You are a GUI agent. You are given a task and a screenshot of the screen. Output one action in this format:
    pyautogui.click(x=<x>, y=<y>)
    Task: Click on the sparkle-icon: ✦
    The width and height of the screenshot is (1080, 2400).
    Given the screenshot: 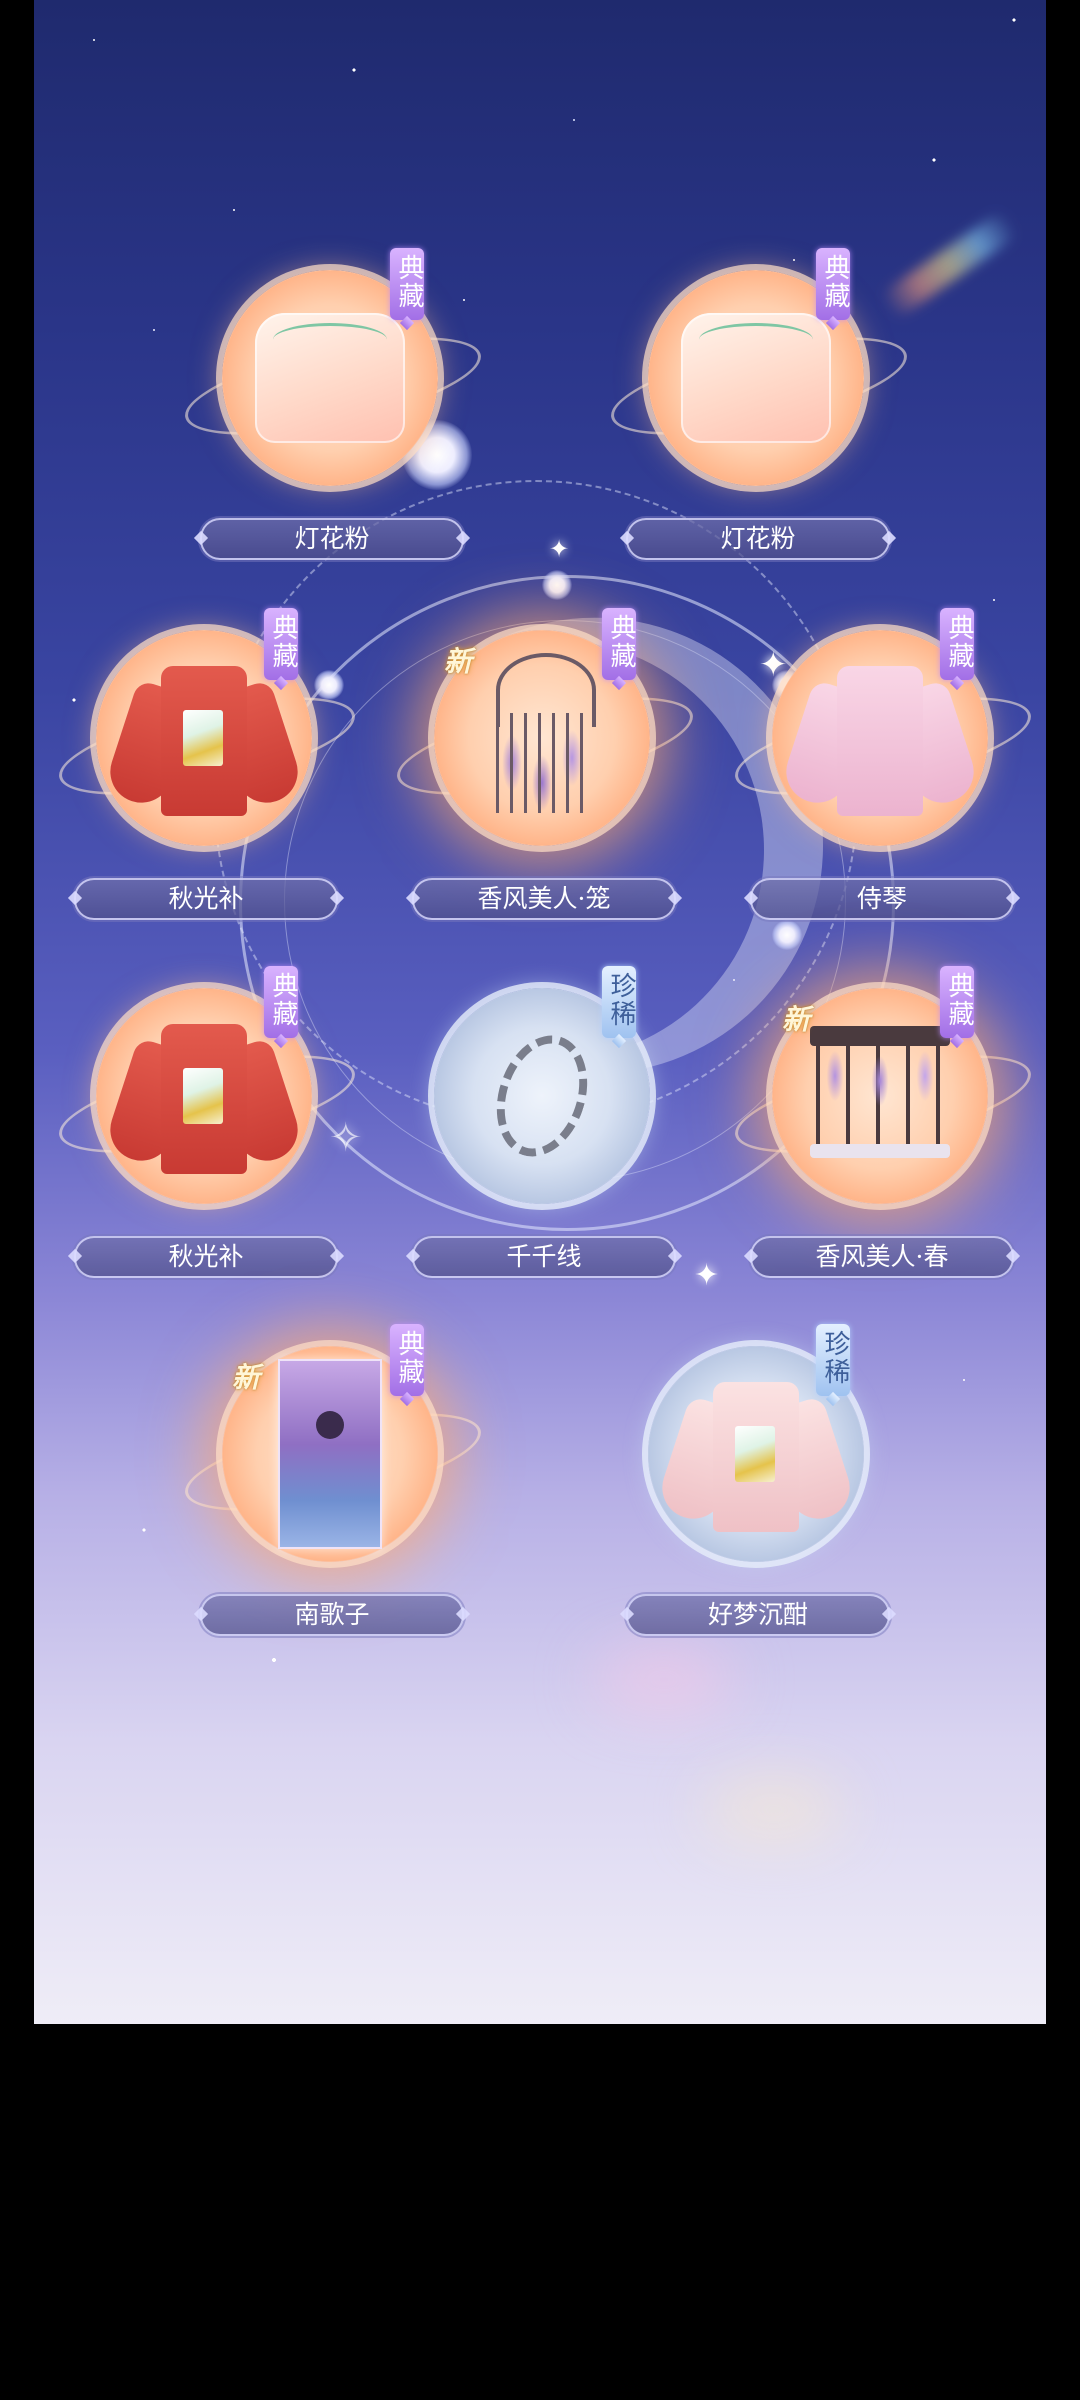 What is the action you would take?
    pyautogui.click(x=559, y=549)
    